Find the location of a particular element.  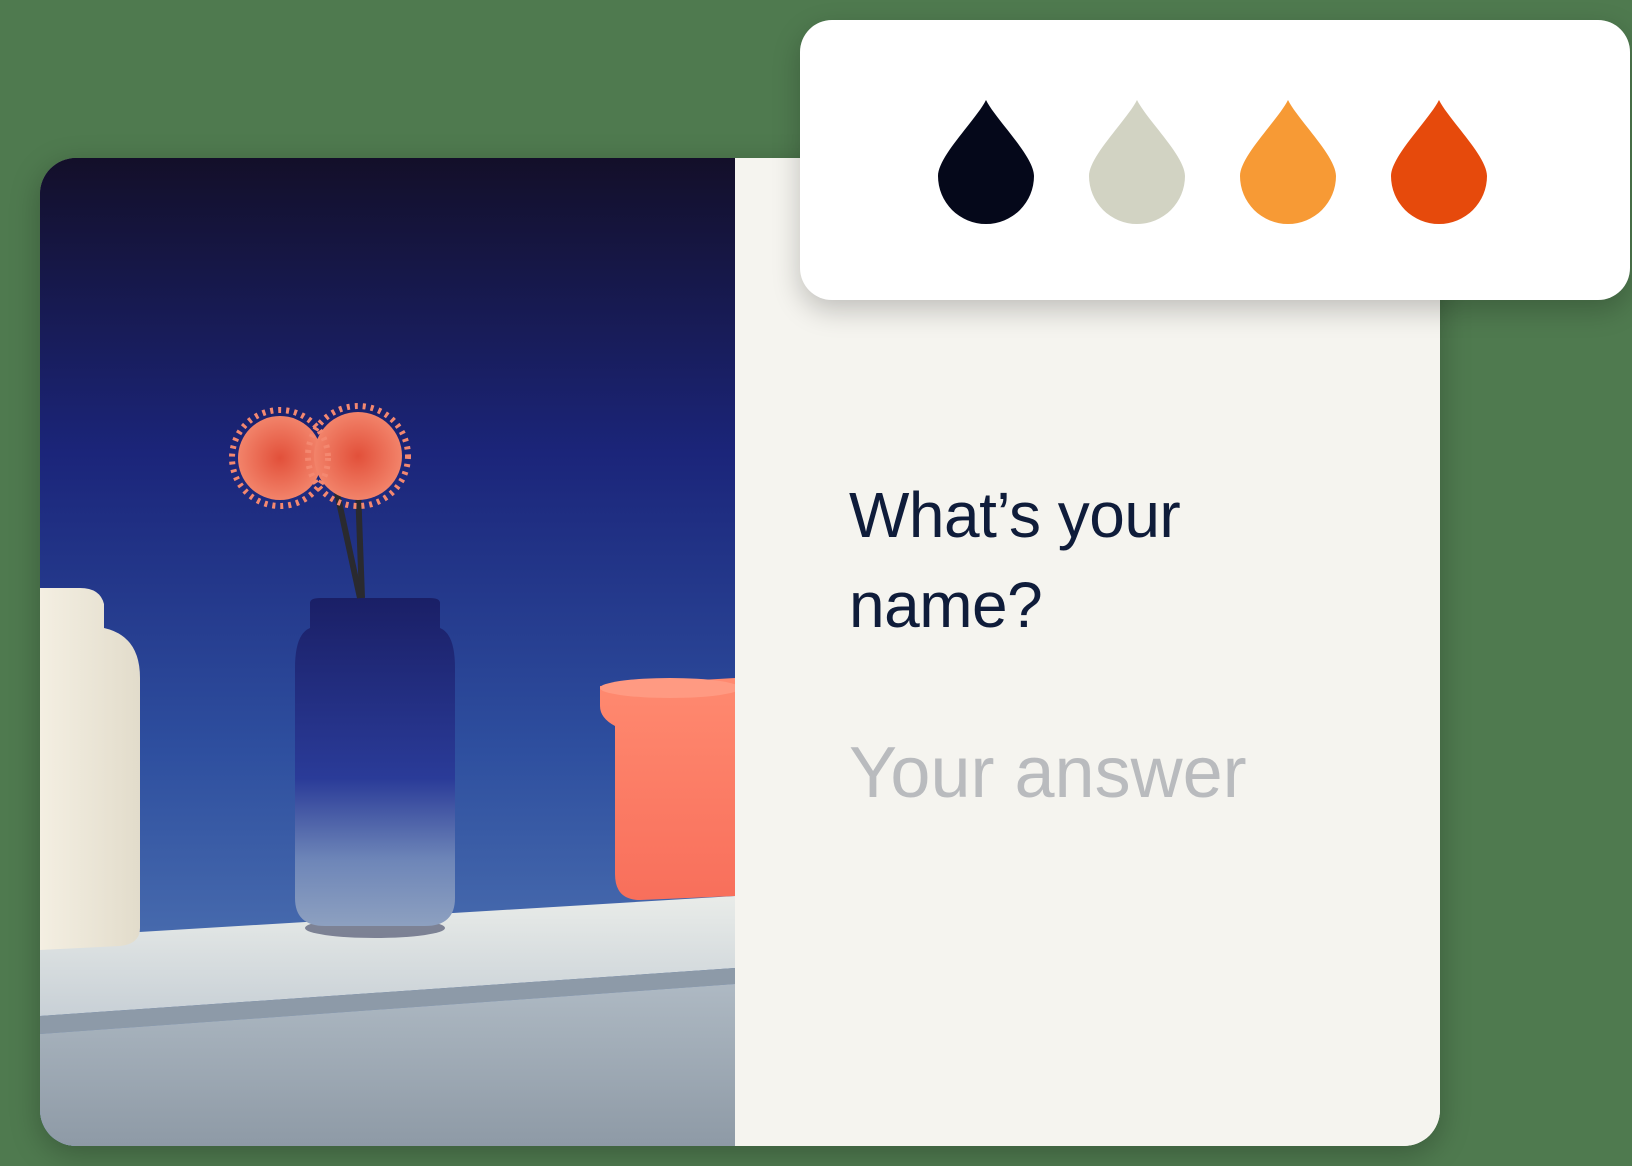

swatch-sage-gray is located at coordinates (1137, 162).